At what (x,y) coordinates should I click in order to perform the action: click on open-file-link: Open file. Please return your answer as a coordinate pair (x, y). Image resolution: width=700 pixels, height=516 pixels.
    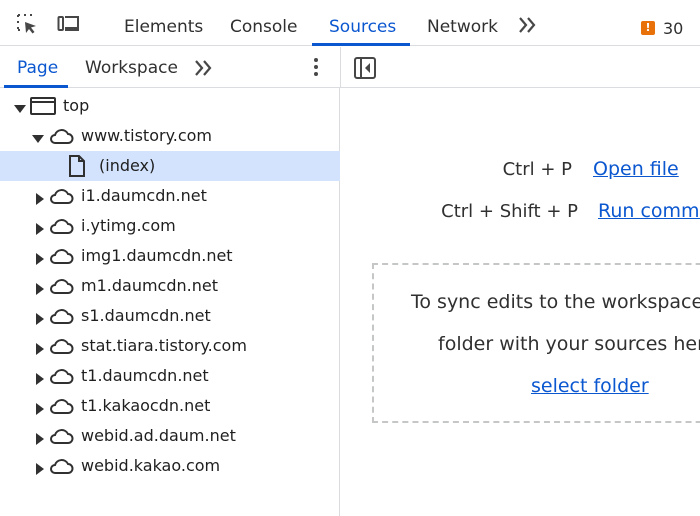
    Looking at the image, I should click on (636, 169).